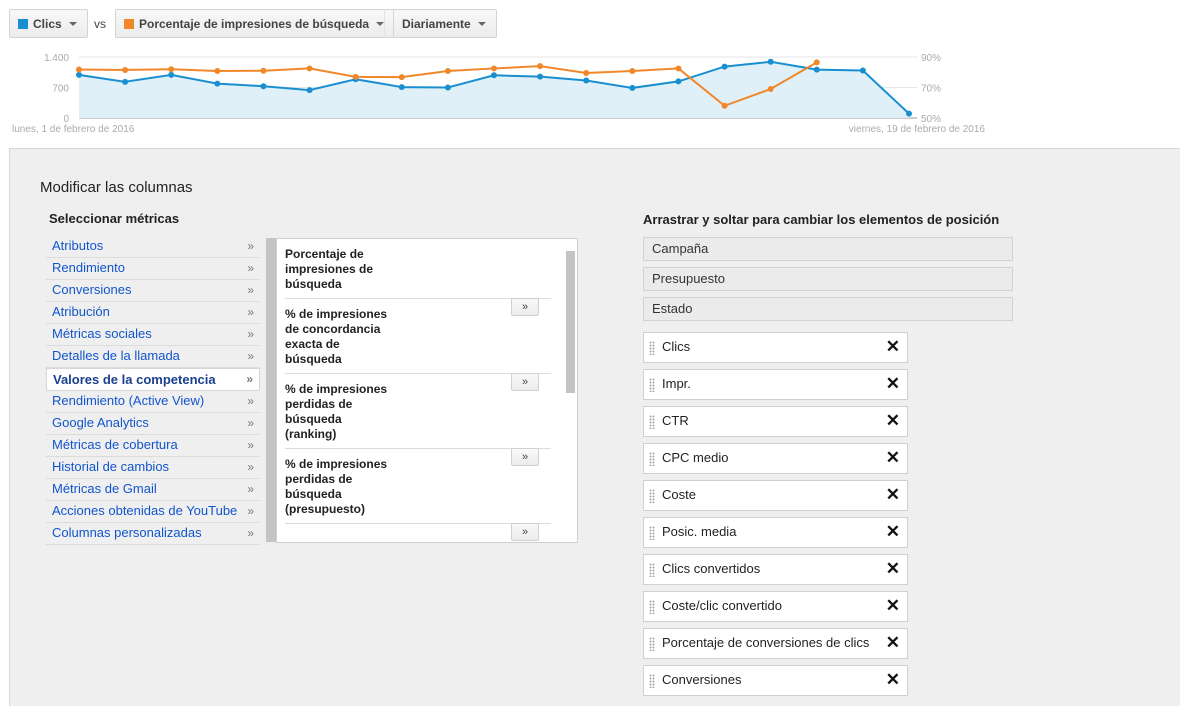 This screenshot has height=706, width=1180. I want to click on select-metrics-title: Seleccionar métricas, so click(114, 218).